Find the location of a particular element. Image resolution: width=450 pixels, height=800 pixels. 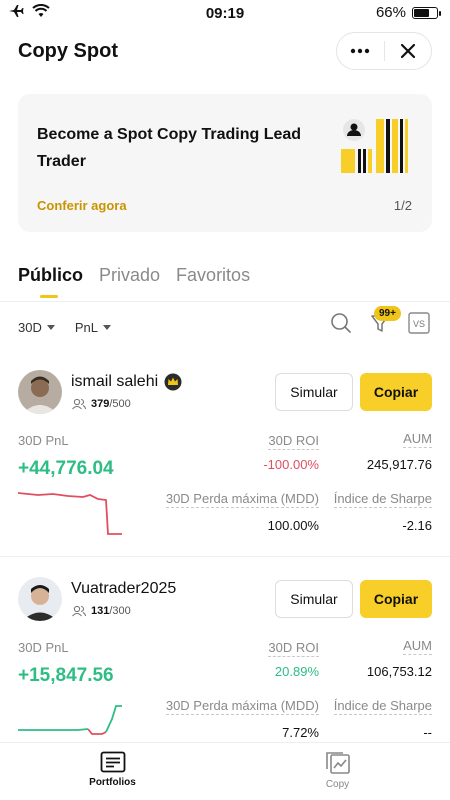

crown-badge-icon is located at coordinates (173, 382).